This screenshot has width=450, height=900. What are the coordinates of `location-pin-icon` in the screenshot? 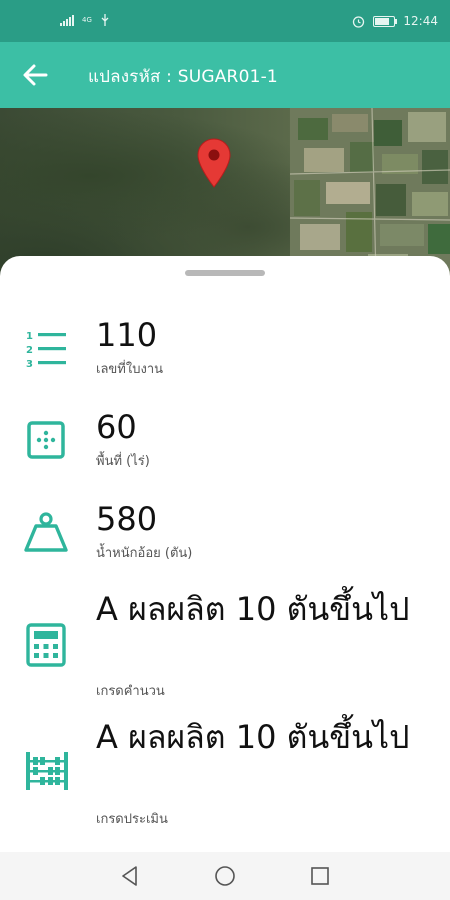 It's located at (214, 163).